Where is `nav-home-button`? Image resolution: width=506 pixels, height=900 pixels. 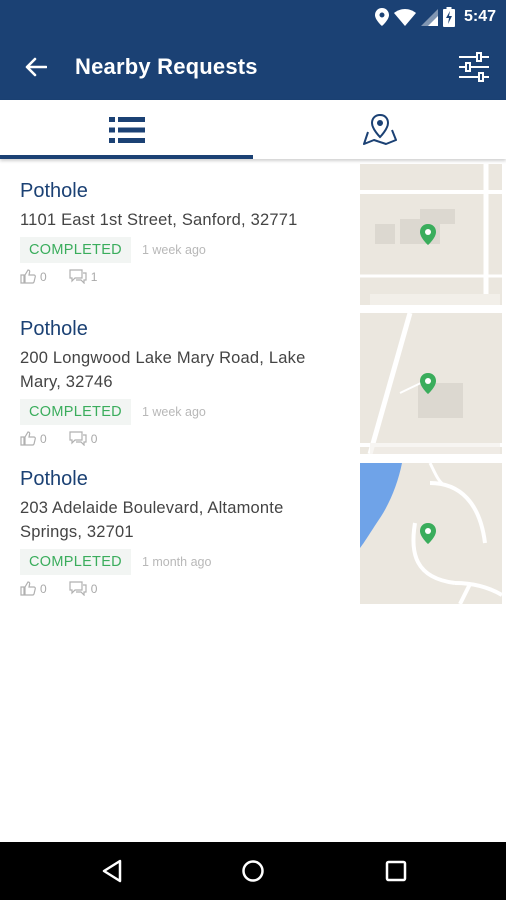
nav-home-button is located at coordinates (253, 871).